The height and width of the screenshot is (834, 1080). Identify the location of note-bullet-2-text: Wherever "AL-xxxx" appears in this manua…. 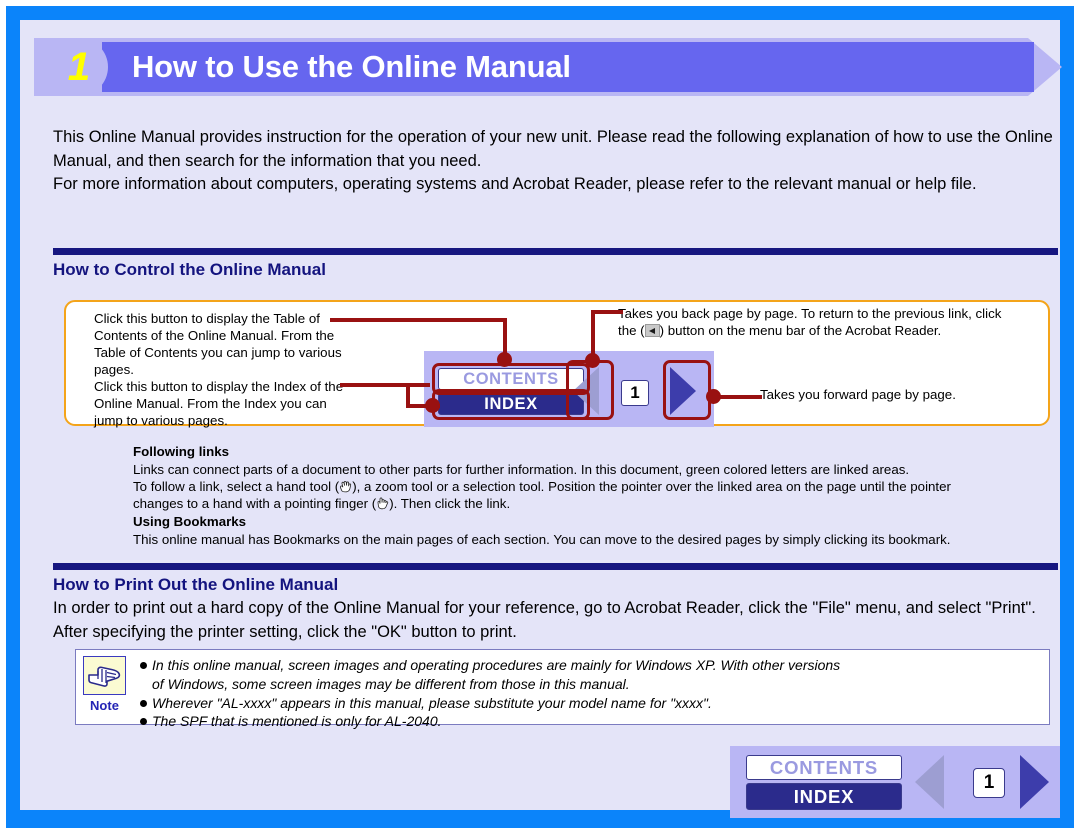
(432, 703).